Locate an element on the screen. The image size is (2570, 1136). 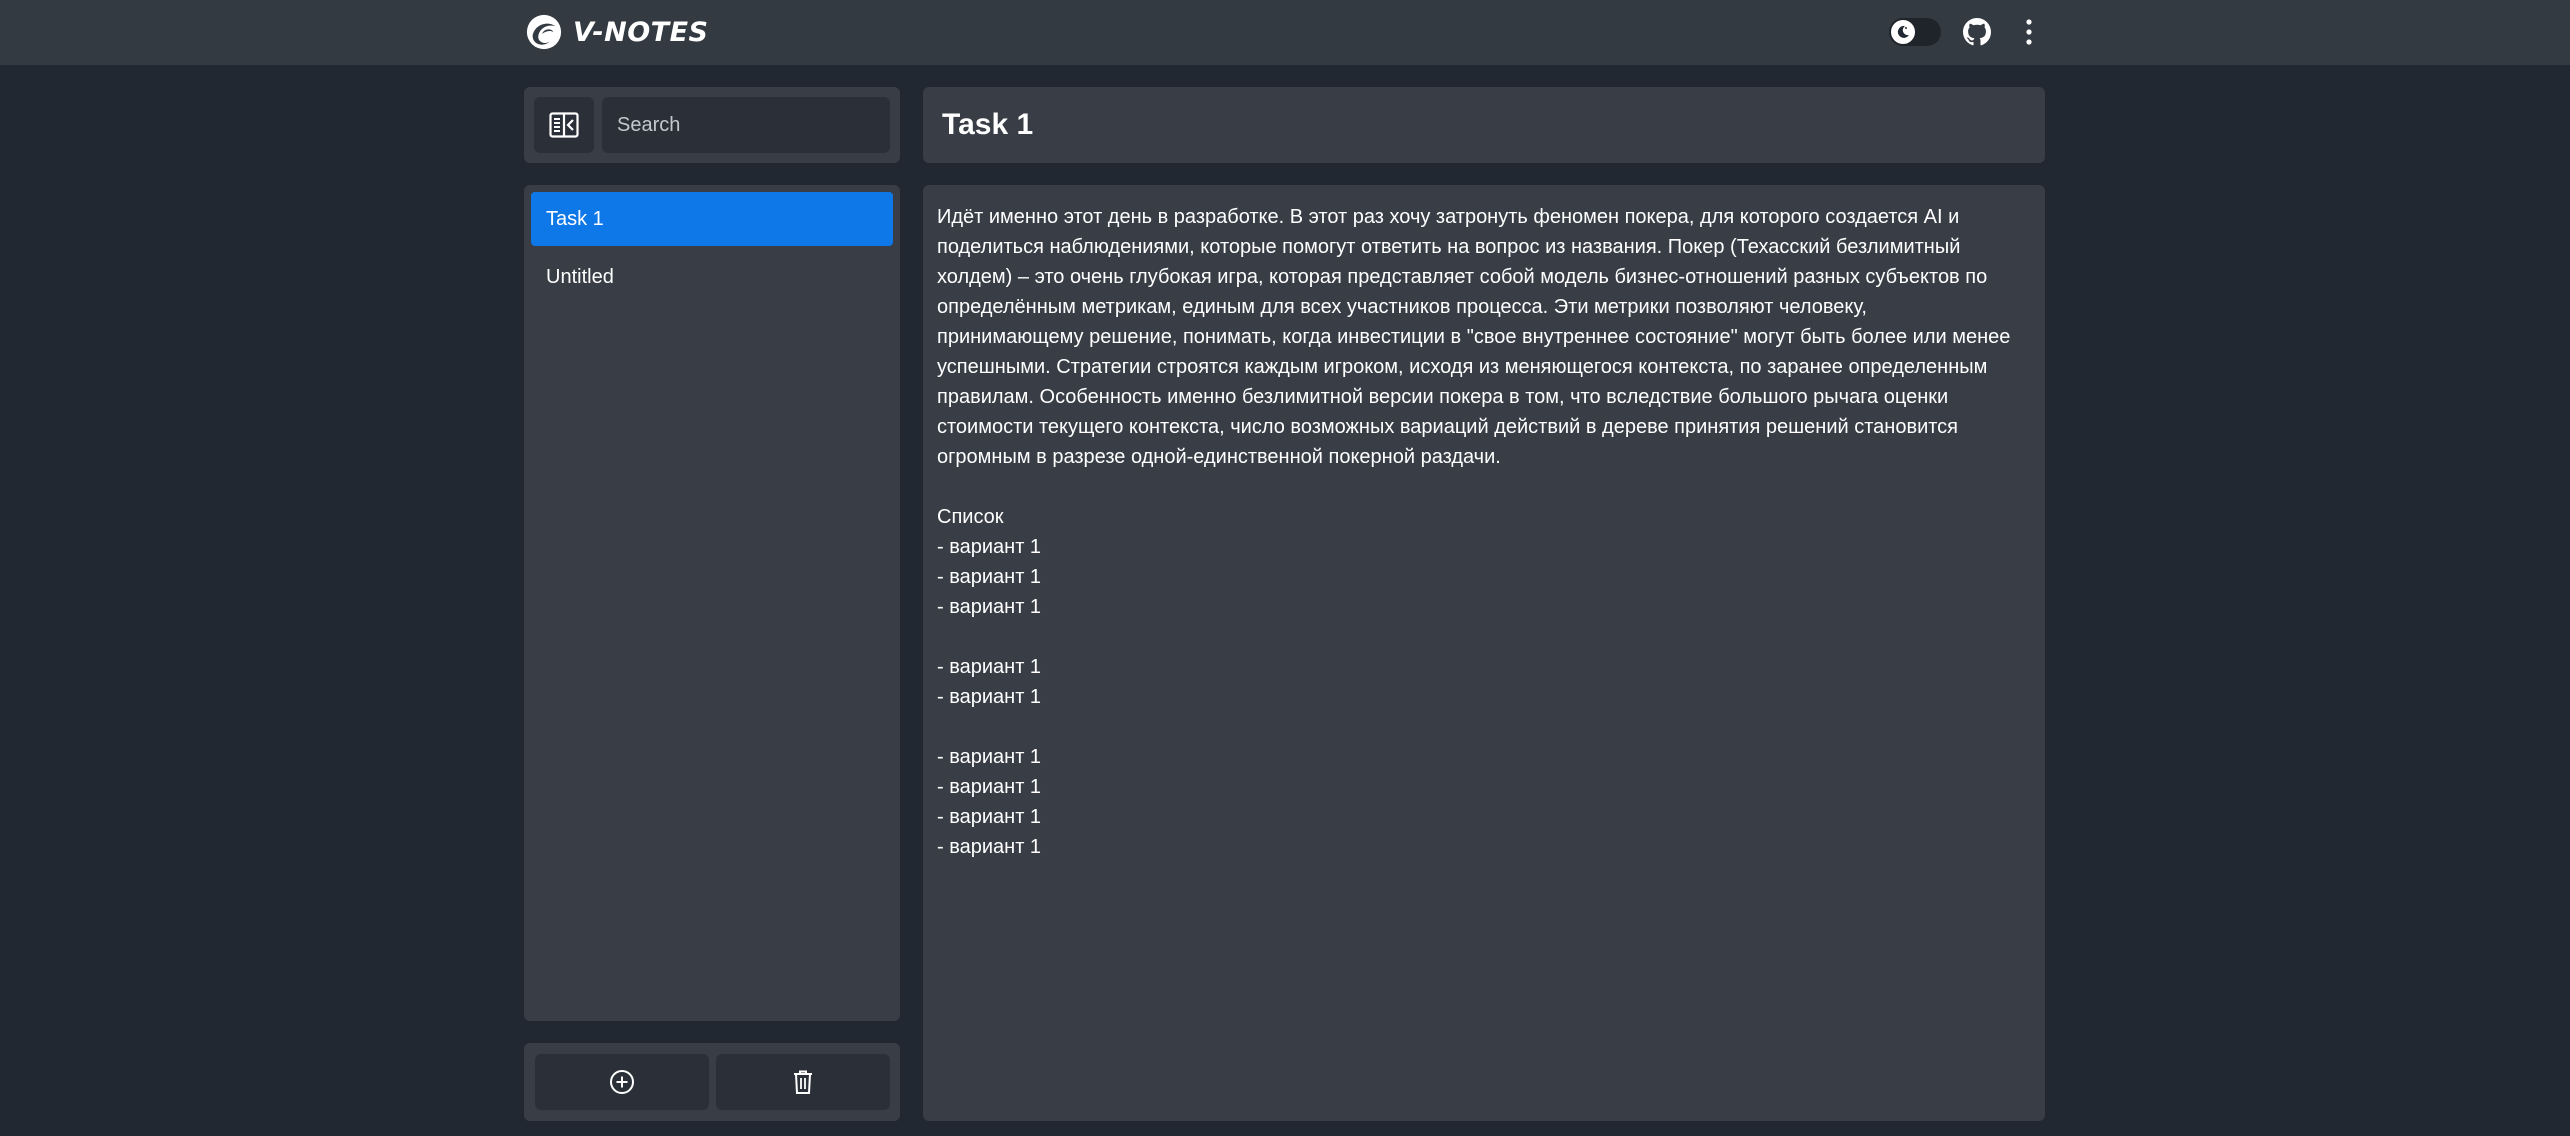
sidebar-search-panel is located at coordinates (712, 125).